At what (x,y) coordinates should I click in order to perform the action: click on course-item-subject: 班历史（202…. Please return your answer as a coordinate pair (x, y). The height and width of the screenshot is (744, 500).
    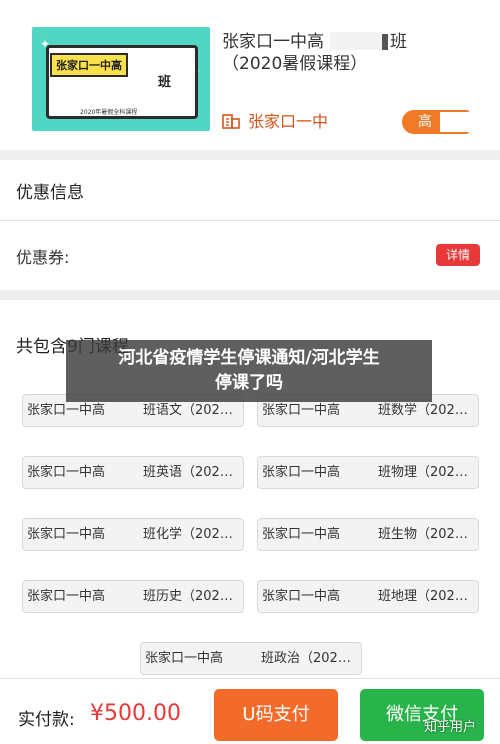
    Looking at the image, I should click on (188, 596).